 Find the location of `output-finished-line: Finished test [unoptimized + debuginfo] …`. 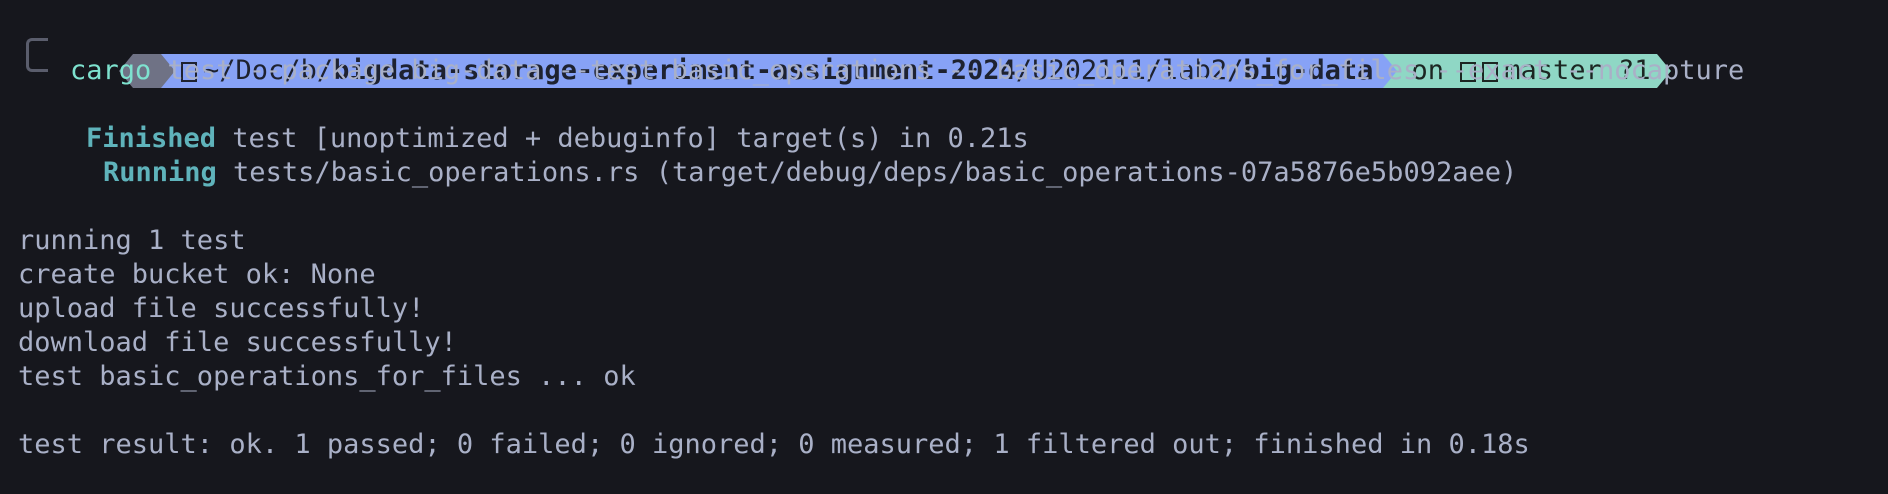

output-finished-line: Finished test [unoptimized + debuginfo] … is located at coordinates (557, 139).